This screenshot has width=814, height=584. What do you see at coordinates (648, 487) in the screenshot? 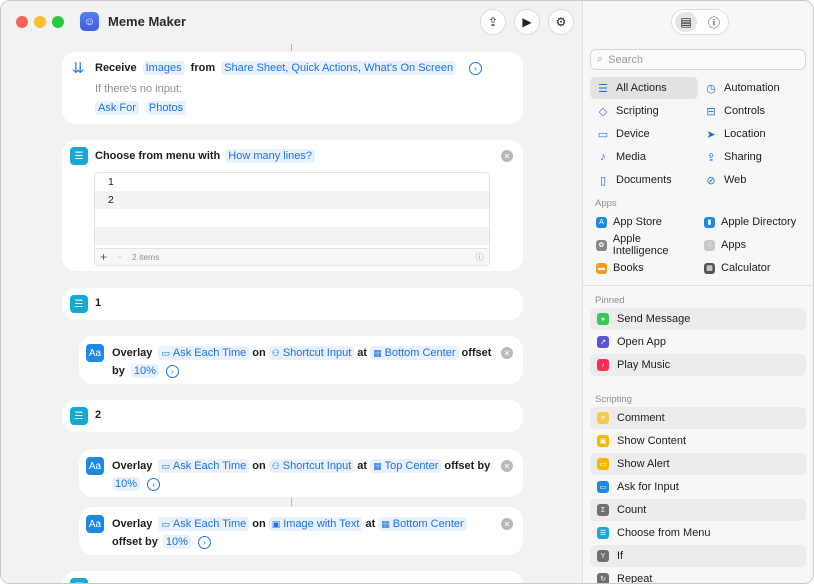
I see `action-label: Ask for Input` at bounding box center [648, 487].